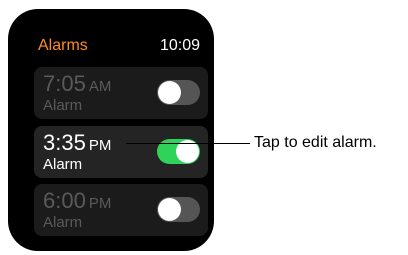  I want to click on callout-text: Tap to edit alarm., so click(315, 142).